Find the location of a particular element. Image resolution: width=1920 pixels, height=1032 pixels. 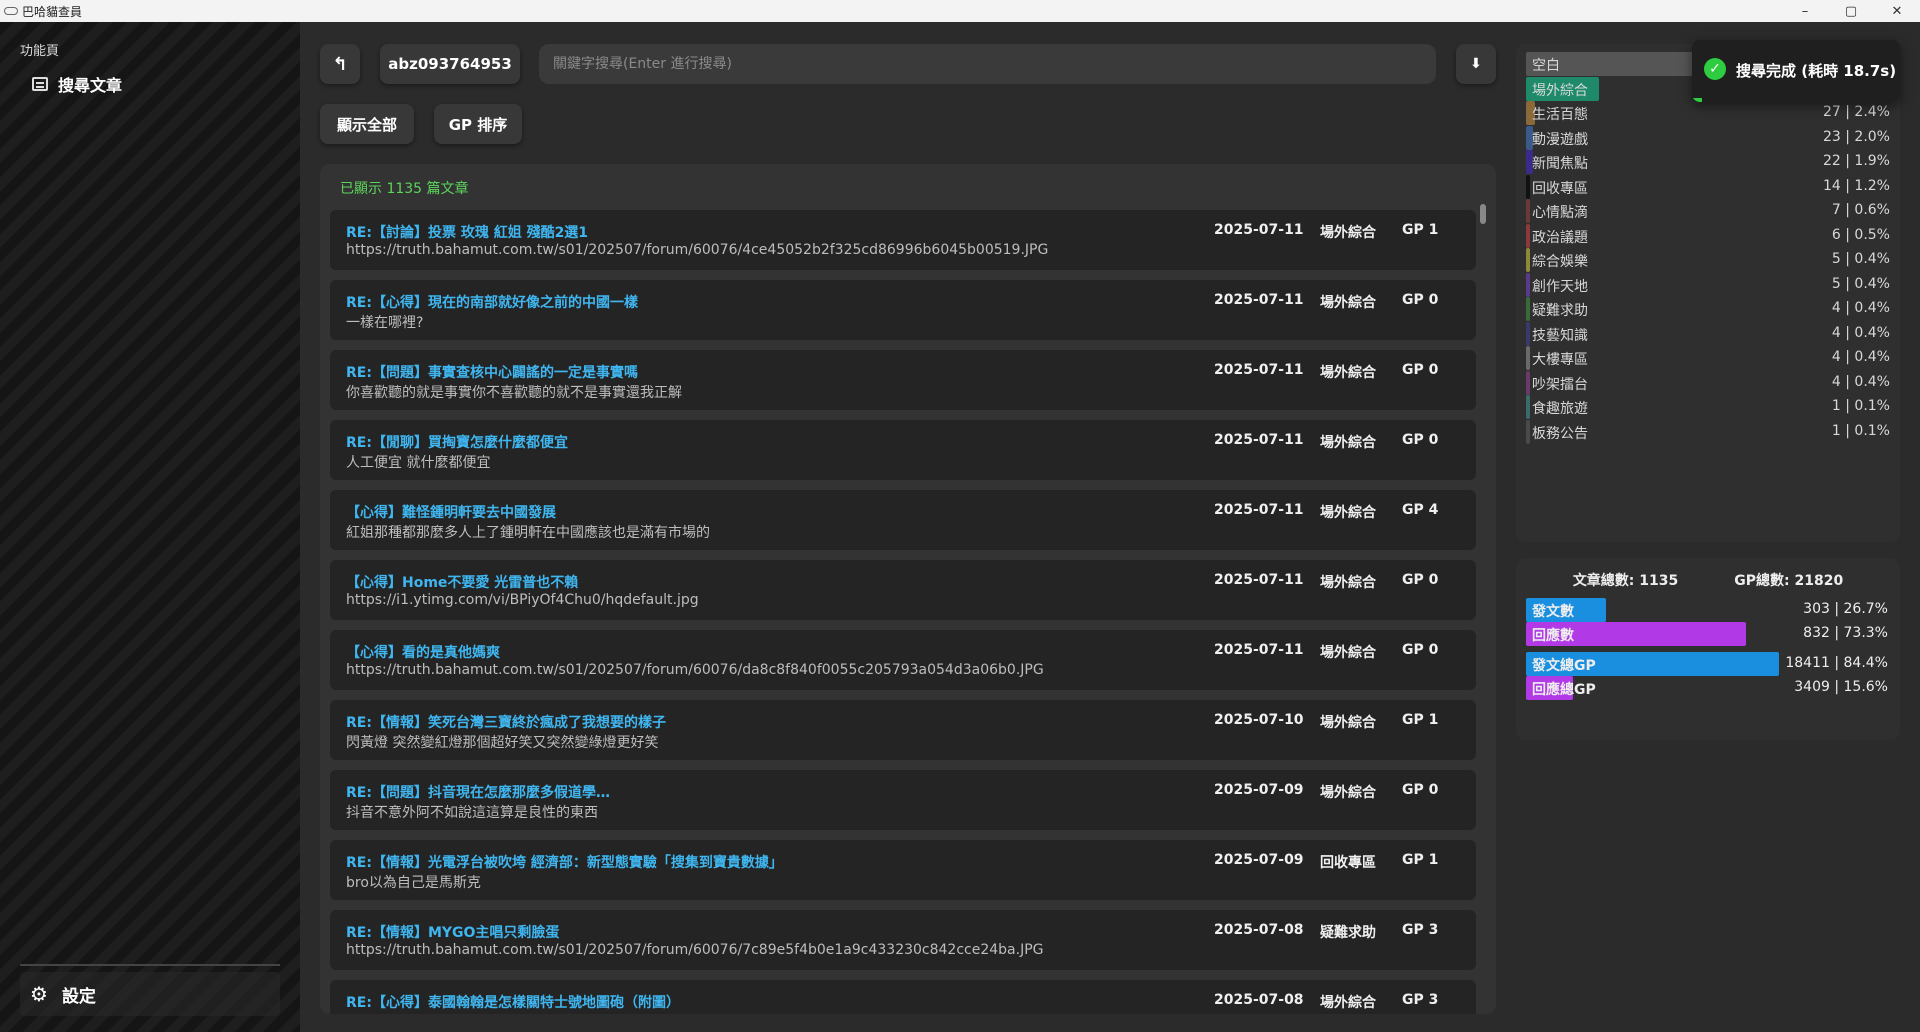

gp-sort-button: GP 排序 is located at coordinates (478, 124).